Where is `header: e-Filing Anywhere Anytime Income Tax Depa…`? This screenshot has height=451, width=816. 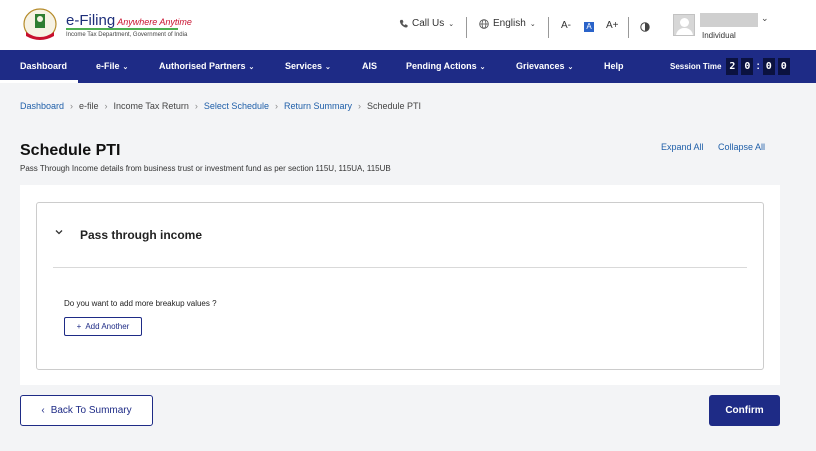 header: e-Filing Anywhere Anytime Income Tax Depa… is located at coordinates (408, 25).